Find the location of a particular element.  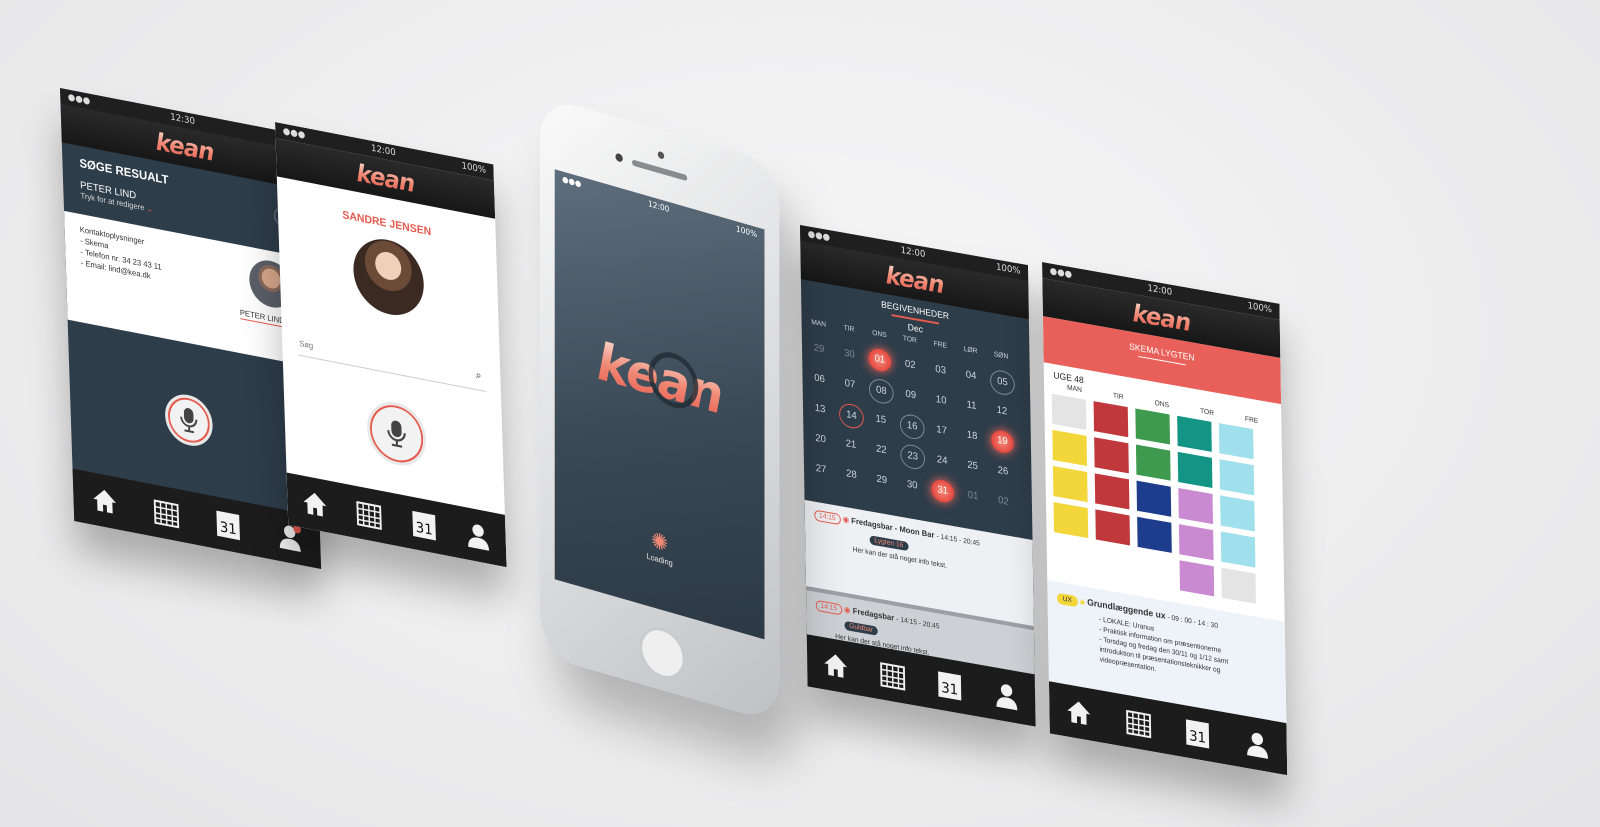

home-icon is located at coordinates (104, 501).